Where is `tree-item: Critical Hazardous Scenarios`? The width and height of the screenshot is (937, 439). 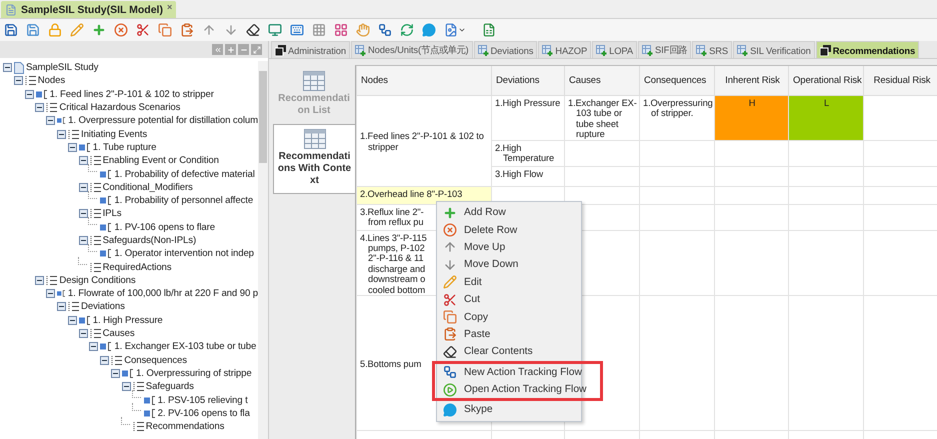
tree-item: Critical Hazardous Scenarios is located at coordinates (119, 108).